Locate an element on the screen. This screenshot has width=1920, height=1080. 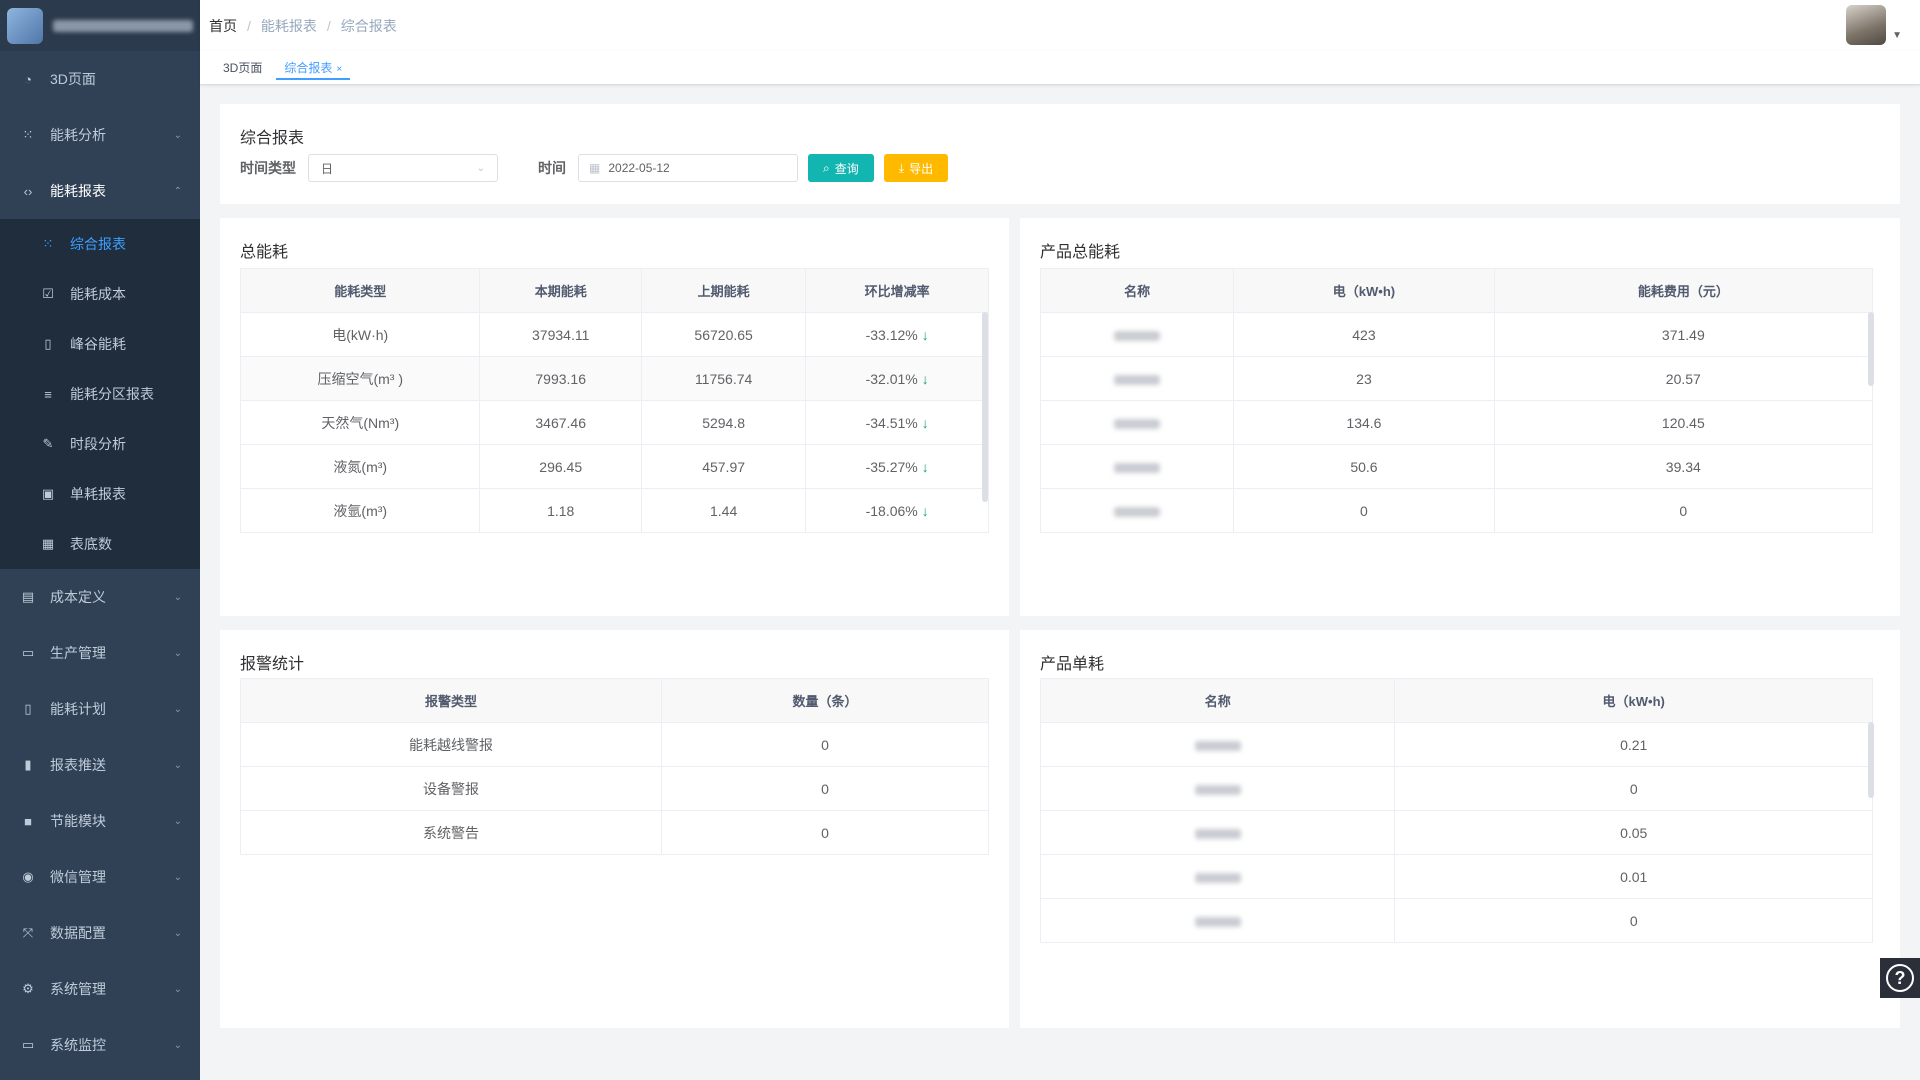
table-row: 134.6 120.45 is located at coordinates (1456, 422).